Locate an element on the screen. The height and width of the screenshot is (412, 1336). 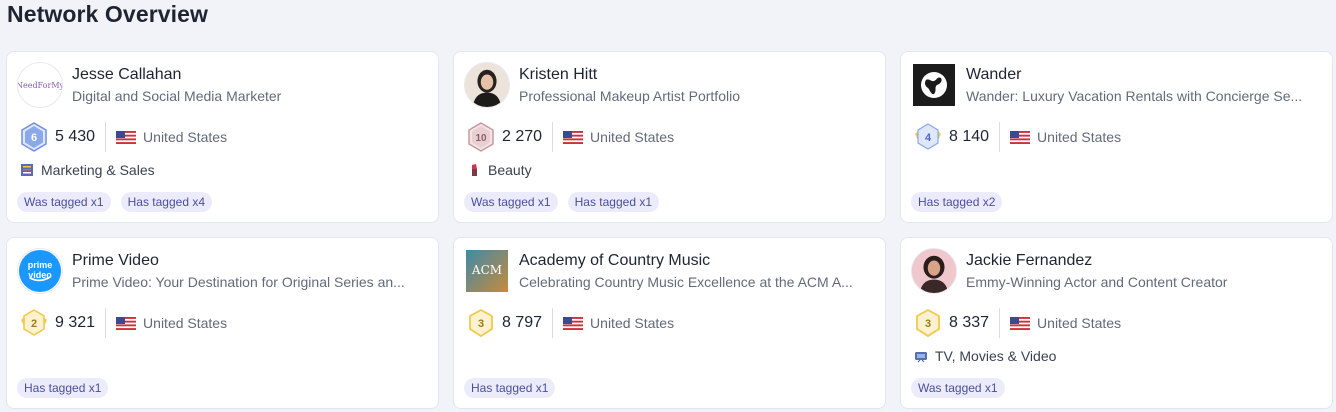
profile-stats: 3 8 337 United States is located at coordinates (1017, 323).